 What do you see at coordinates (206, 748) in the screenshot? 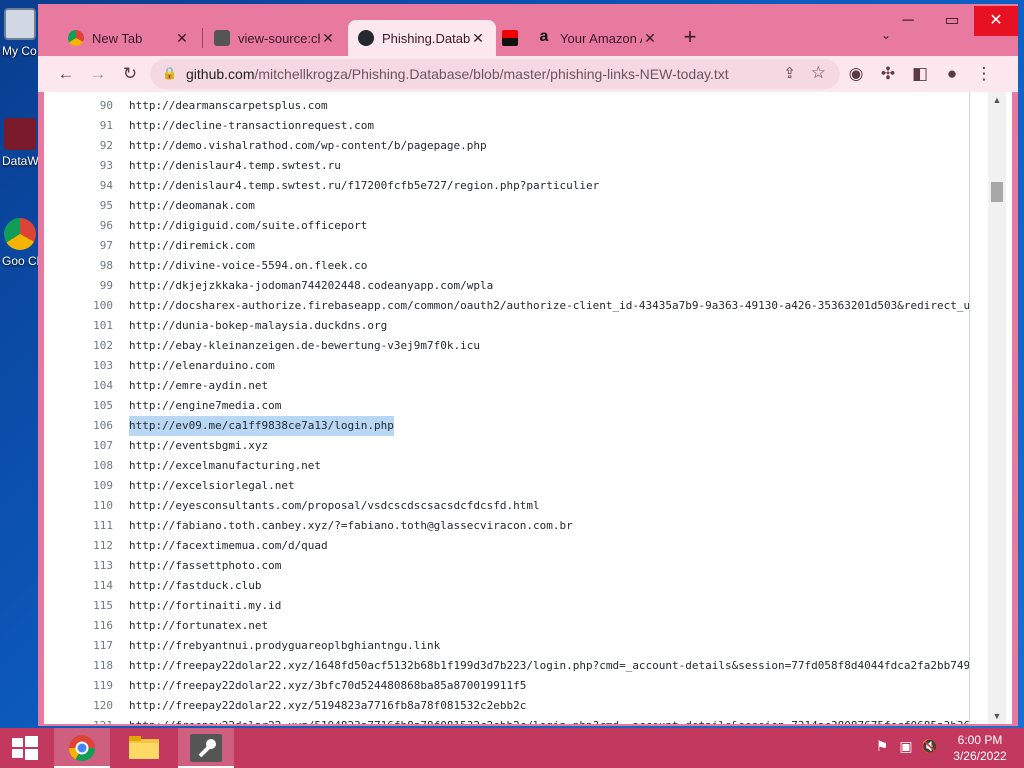
I see `taskbar-tool` at bounding box center [206, 748].